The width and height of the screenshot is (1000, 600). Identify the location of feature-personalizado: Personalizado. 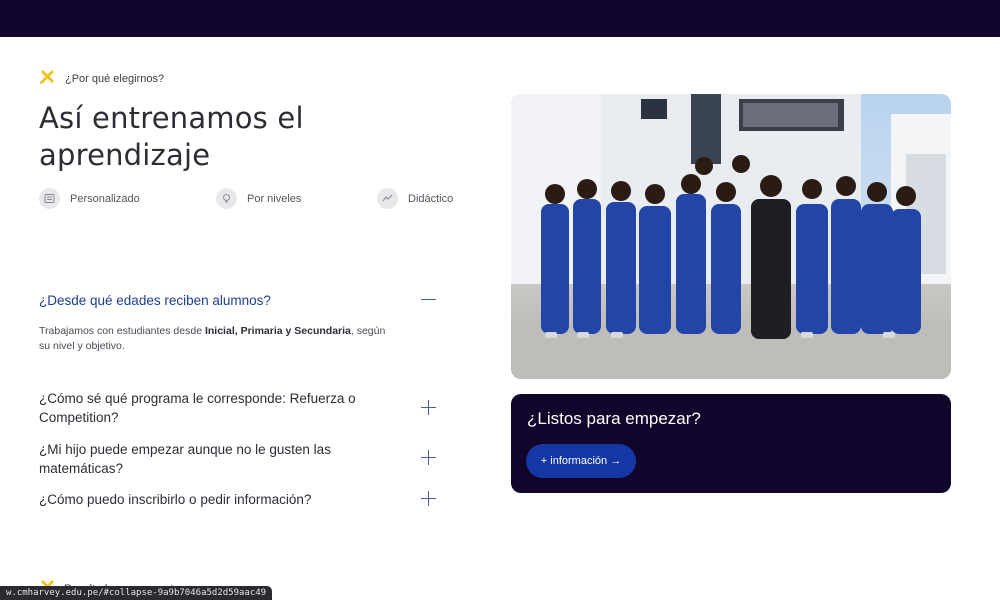
(89, 198).